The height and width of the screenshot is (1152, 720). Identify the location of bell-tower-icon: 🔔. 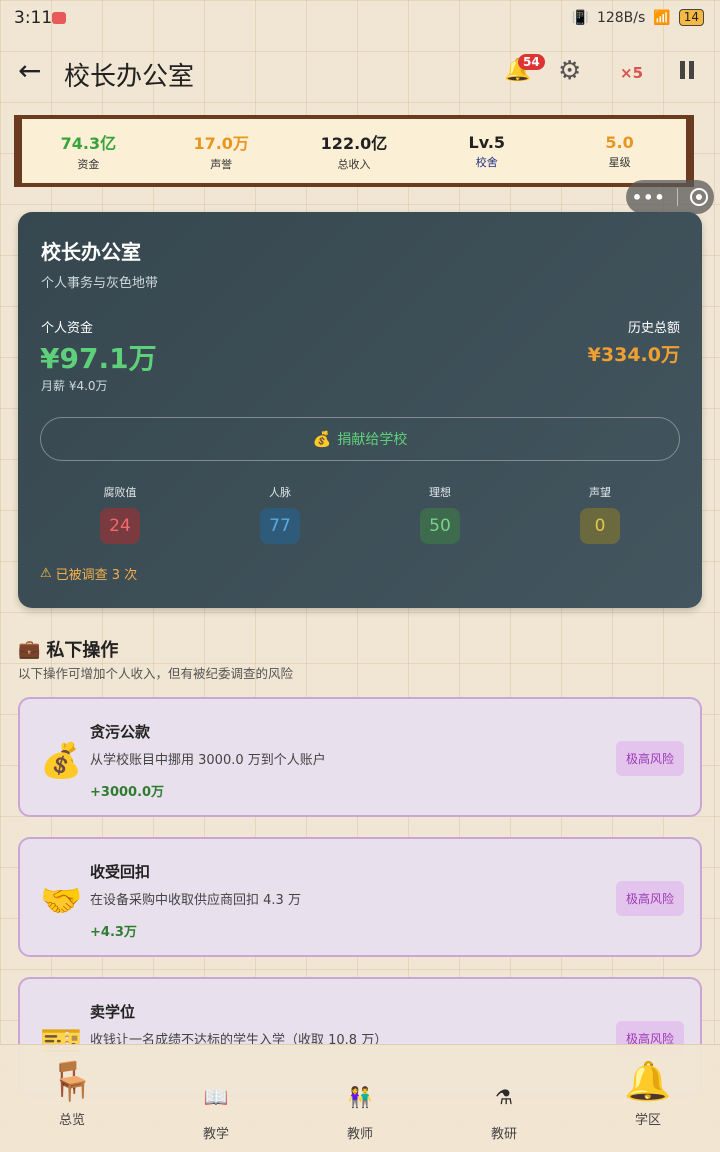
(648, 1081).